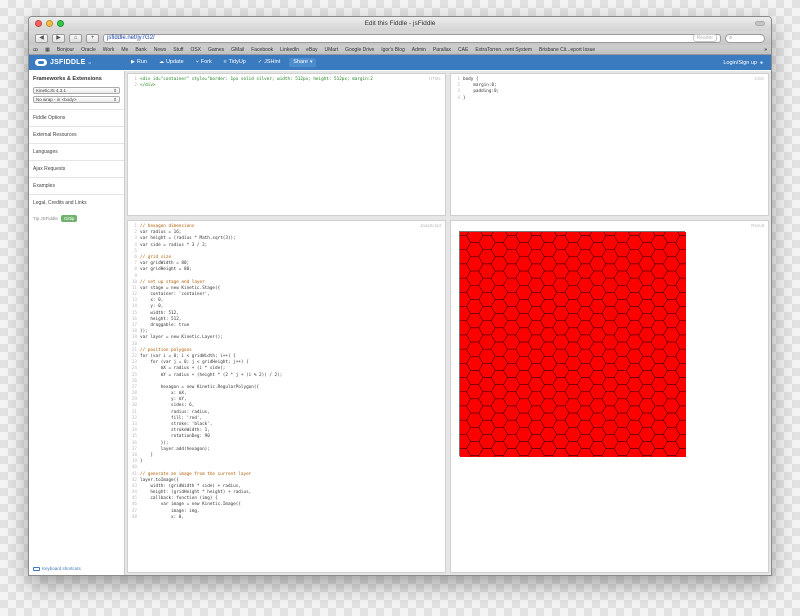  What do you see at coordinates (747, 63) in the screenshot?
I see `login-signup-link: Login/Sign up ●` at bounding box center [747, 63].